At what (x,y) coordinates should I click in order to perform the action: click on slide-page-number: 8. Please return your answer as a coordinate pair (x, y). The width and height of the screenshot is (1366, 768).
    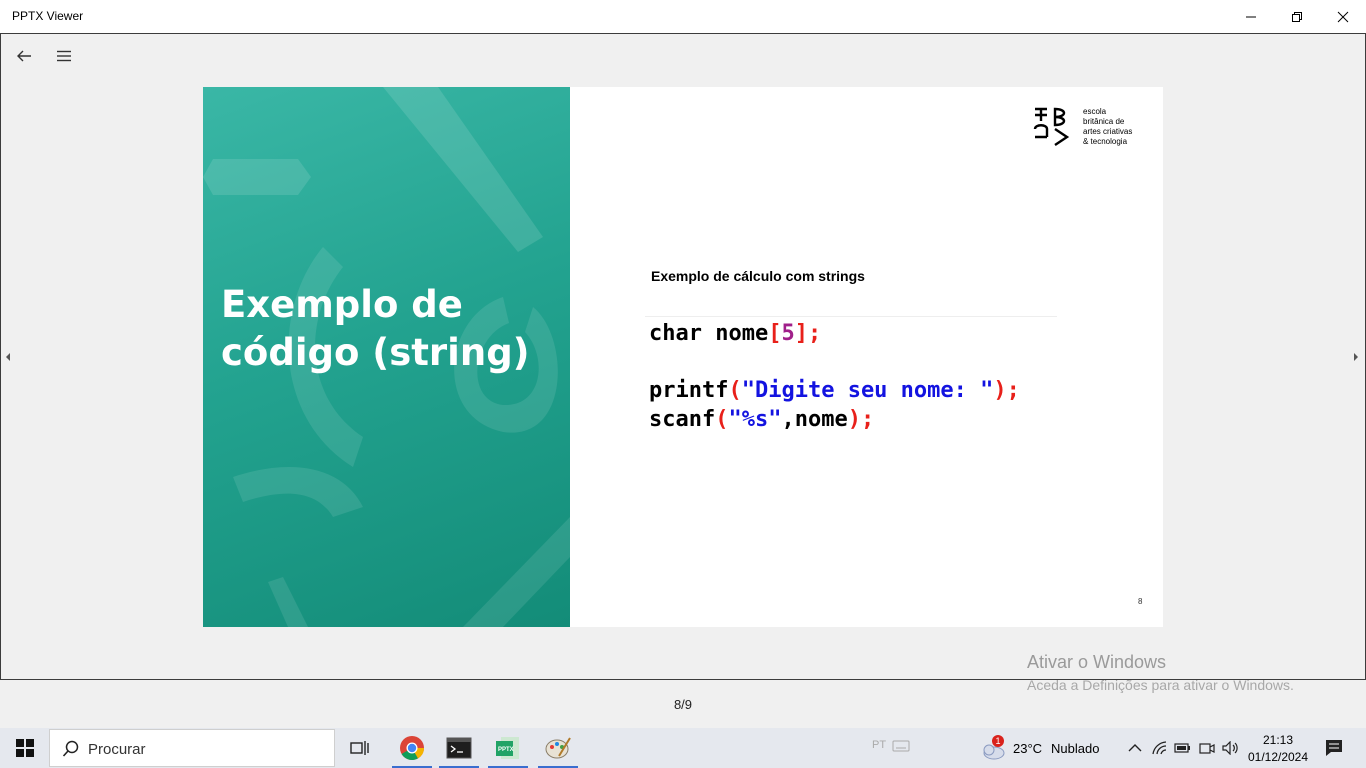
    Looking at the image, I should click on (1140, 601).